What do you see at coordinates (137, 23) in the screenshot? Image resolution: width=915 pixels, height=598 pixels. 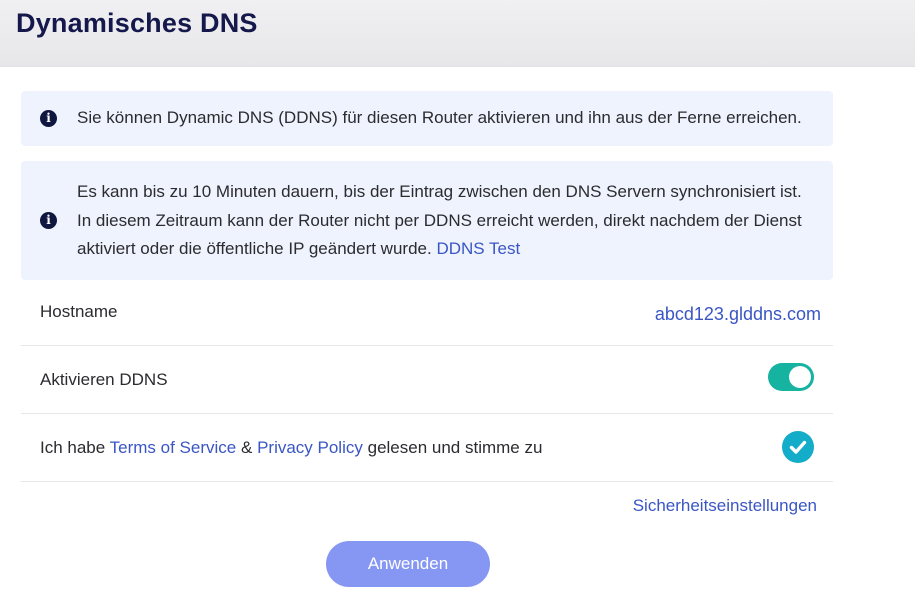 I see `page-title: Dynamisches DNS` at bounding box center [137, 23].